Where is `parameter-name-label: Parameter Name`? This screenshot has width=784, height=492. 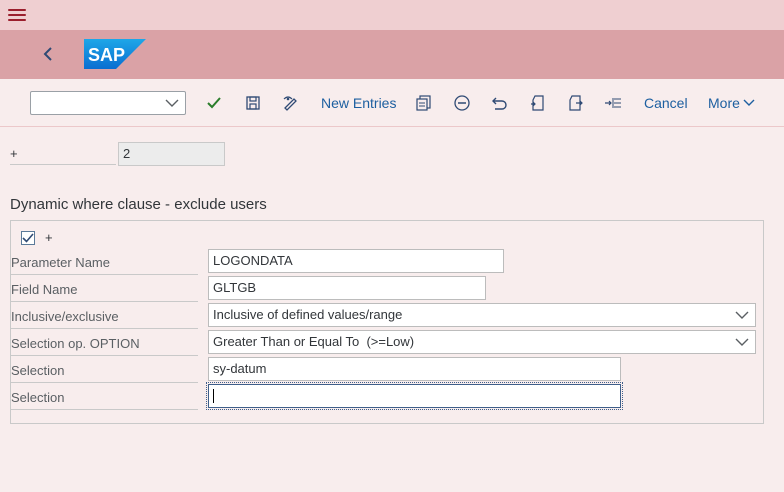 parameter-name-label: Parameter Name is located at coordinates (104, 262).